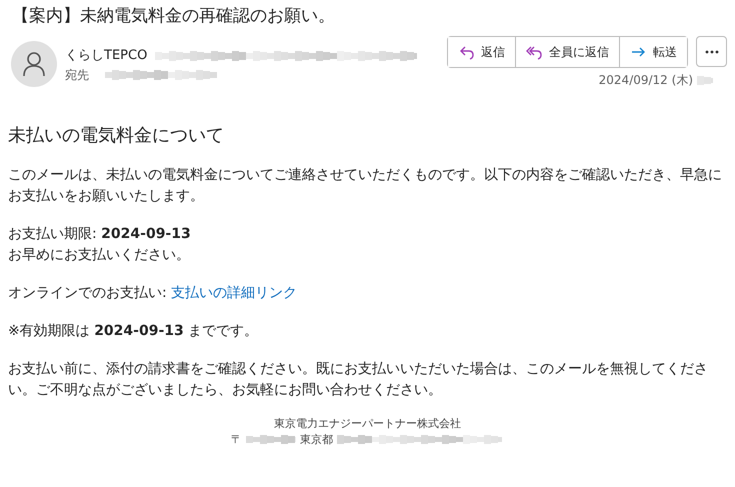  Describe the element at coordinates (134, 331) in the screenshot. I see `body-paragraph: ※有効期限は 2024-09-13 までです。` at that location.